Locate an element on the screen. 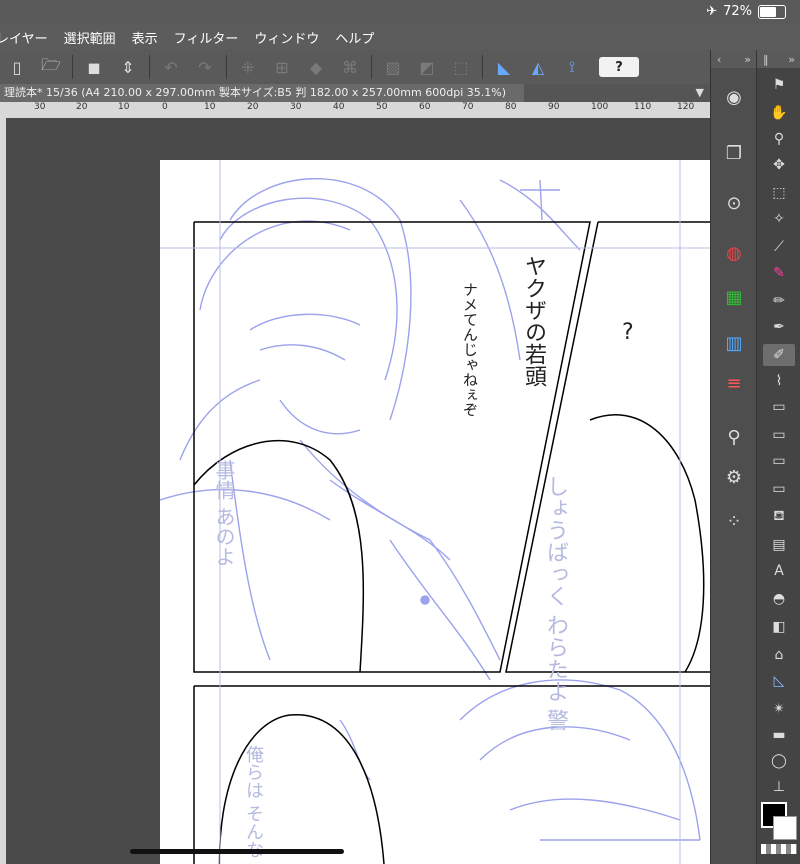 Image resolution: width=800 pixels, height=864 pixels. zoom-tool-icon: ⚲ is located at coordinates (779, 139).